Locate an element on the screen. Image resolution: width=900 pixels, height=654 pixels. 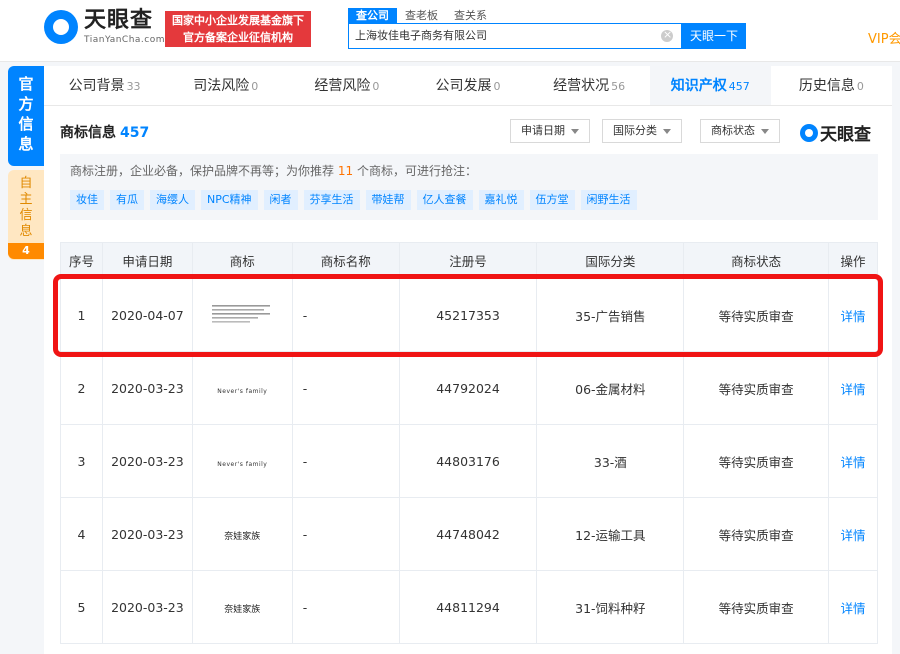
chip-trademark: NPC精神 is located at coordinates (229, 200).